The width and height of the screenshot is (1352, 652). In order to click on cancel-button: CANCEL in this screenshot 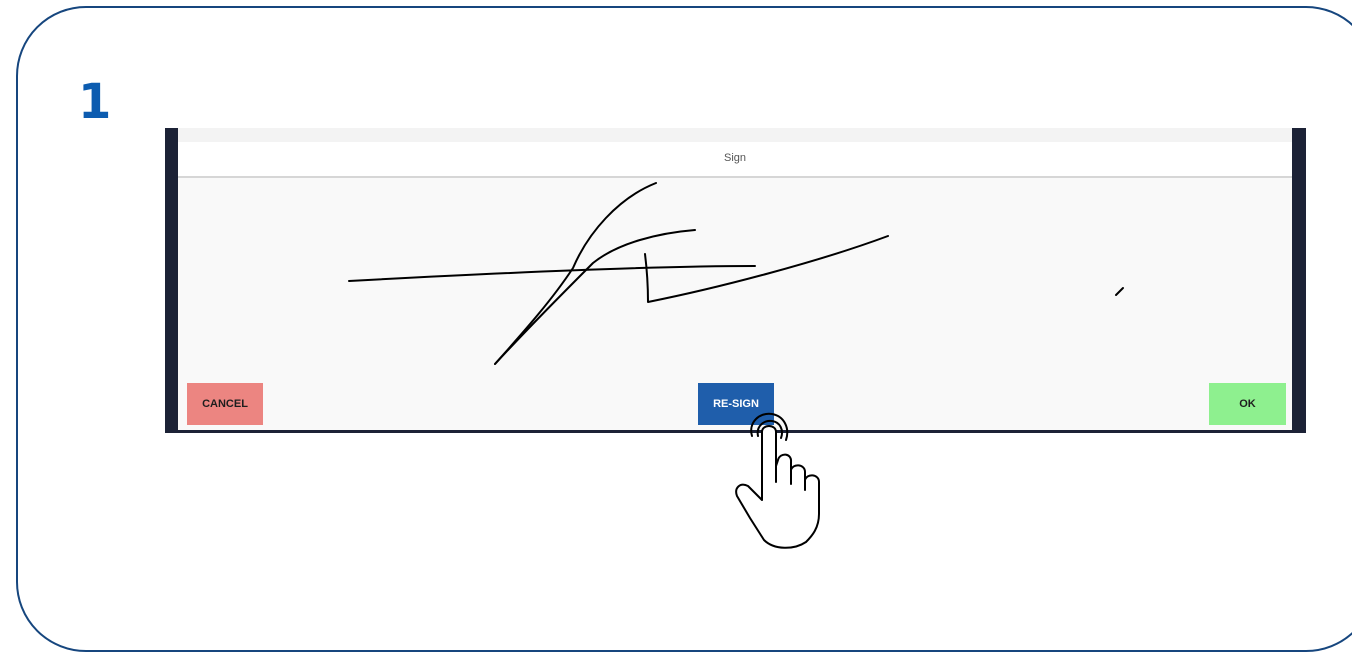, I will do `click(225, 404)`.